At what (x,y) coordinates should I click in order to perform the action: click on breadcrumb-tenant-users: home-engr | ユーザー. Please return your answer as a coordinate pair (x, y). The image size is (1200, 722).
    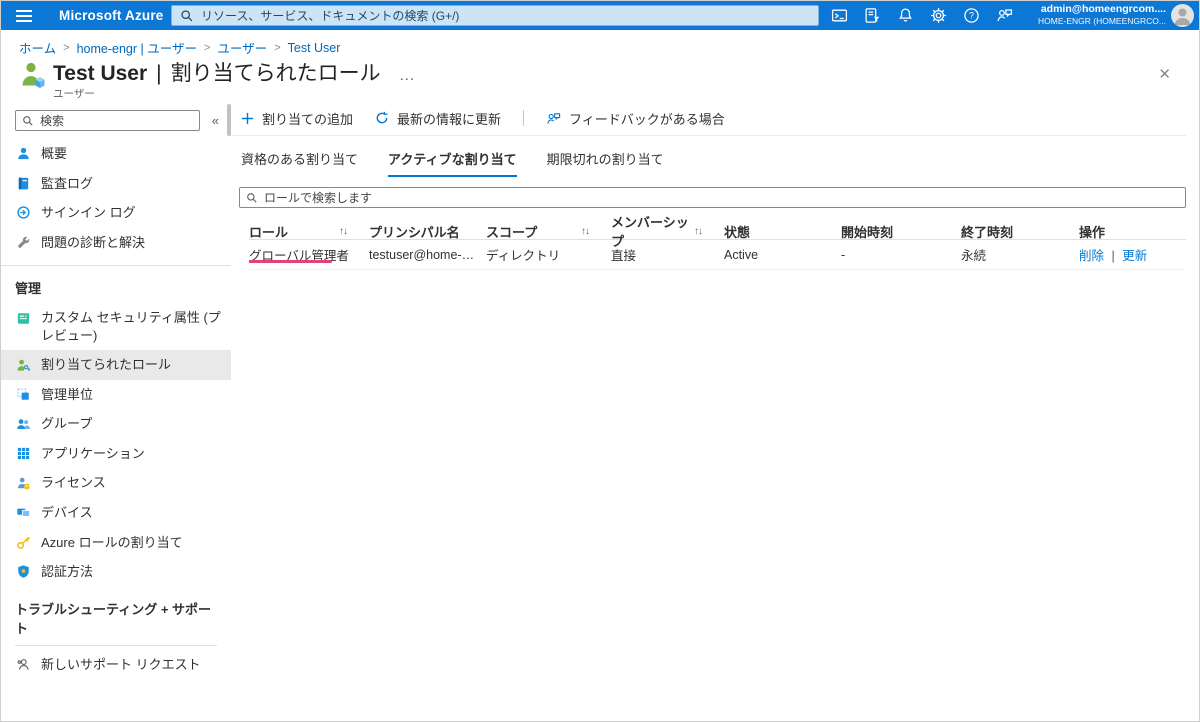
    Looking at the image, I should click on (137, 47).